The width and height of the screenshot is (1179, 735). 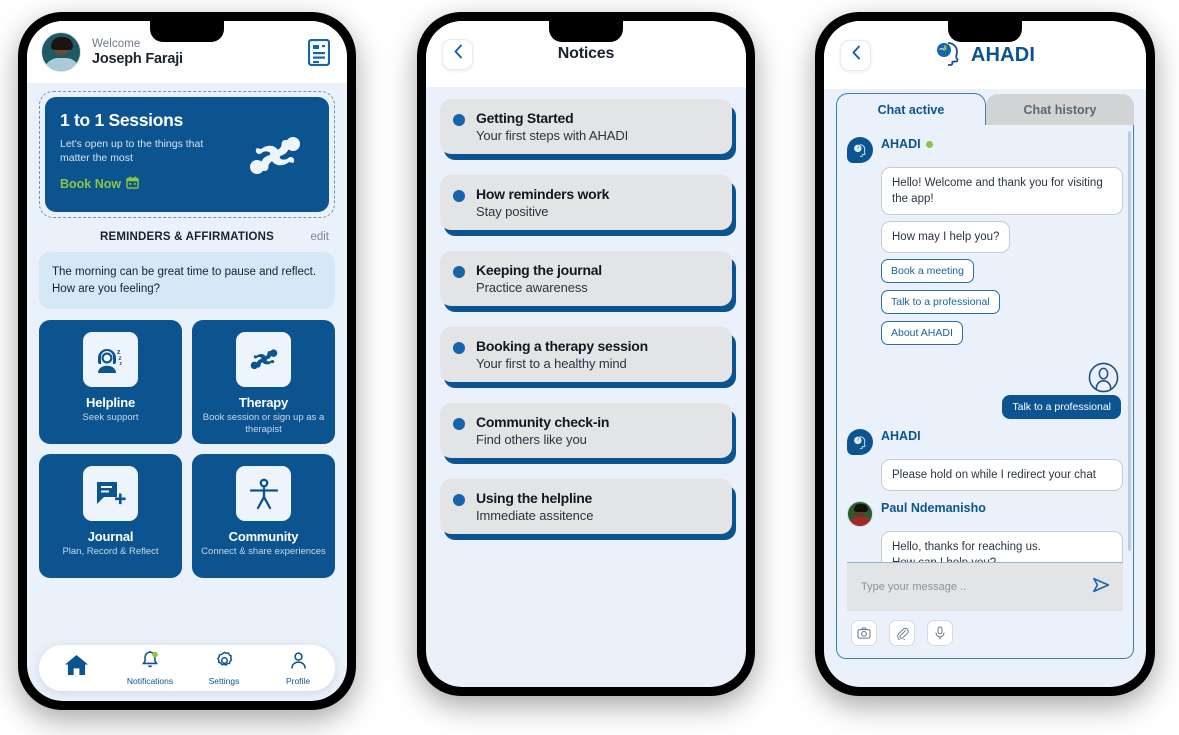 I want to click on sender-name: Paul Ndemanisho, so click(x=933, y=508).